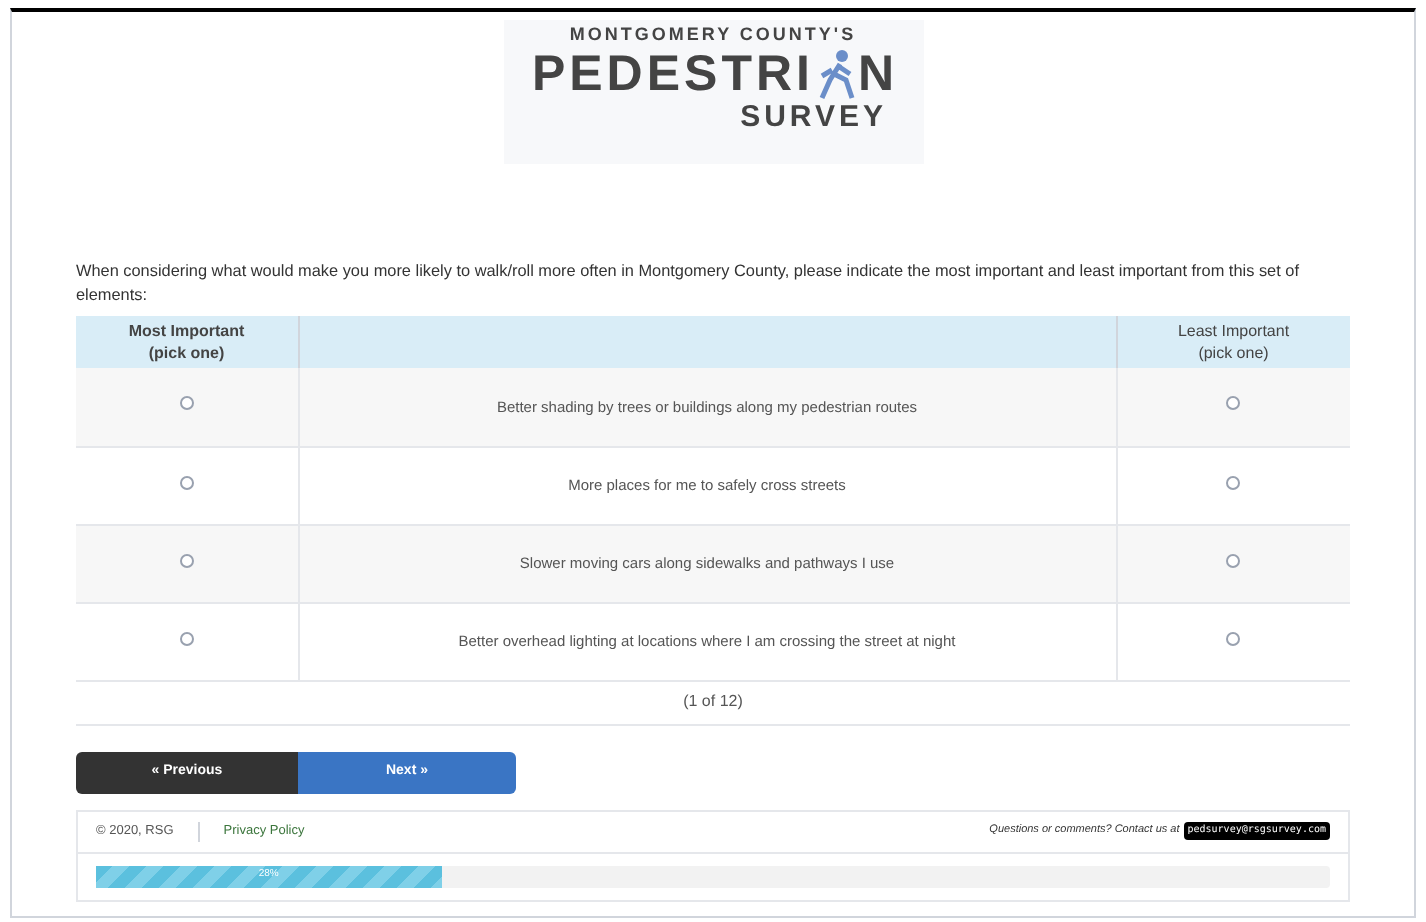 The width and height of the screenshot is (1426, 922). I want to click on logo-text: MONTGOMERY COUNTY'S, so click(713, 35).